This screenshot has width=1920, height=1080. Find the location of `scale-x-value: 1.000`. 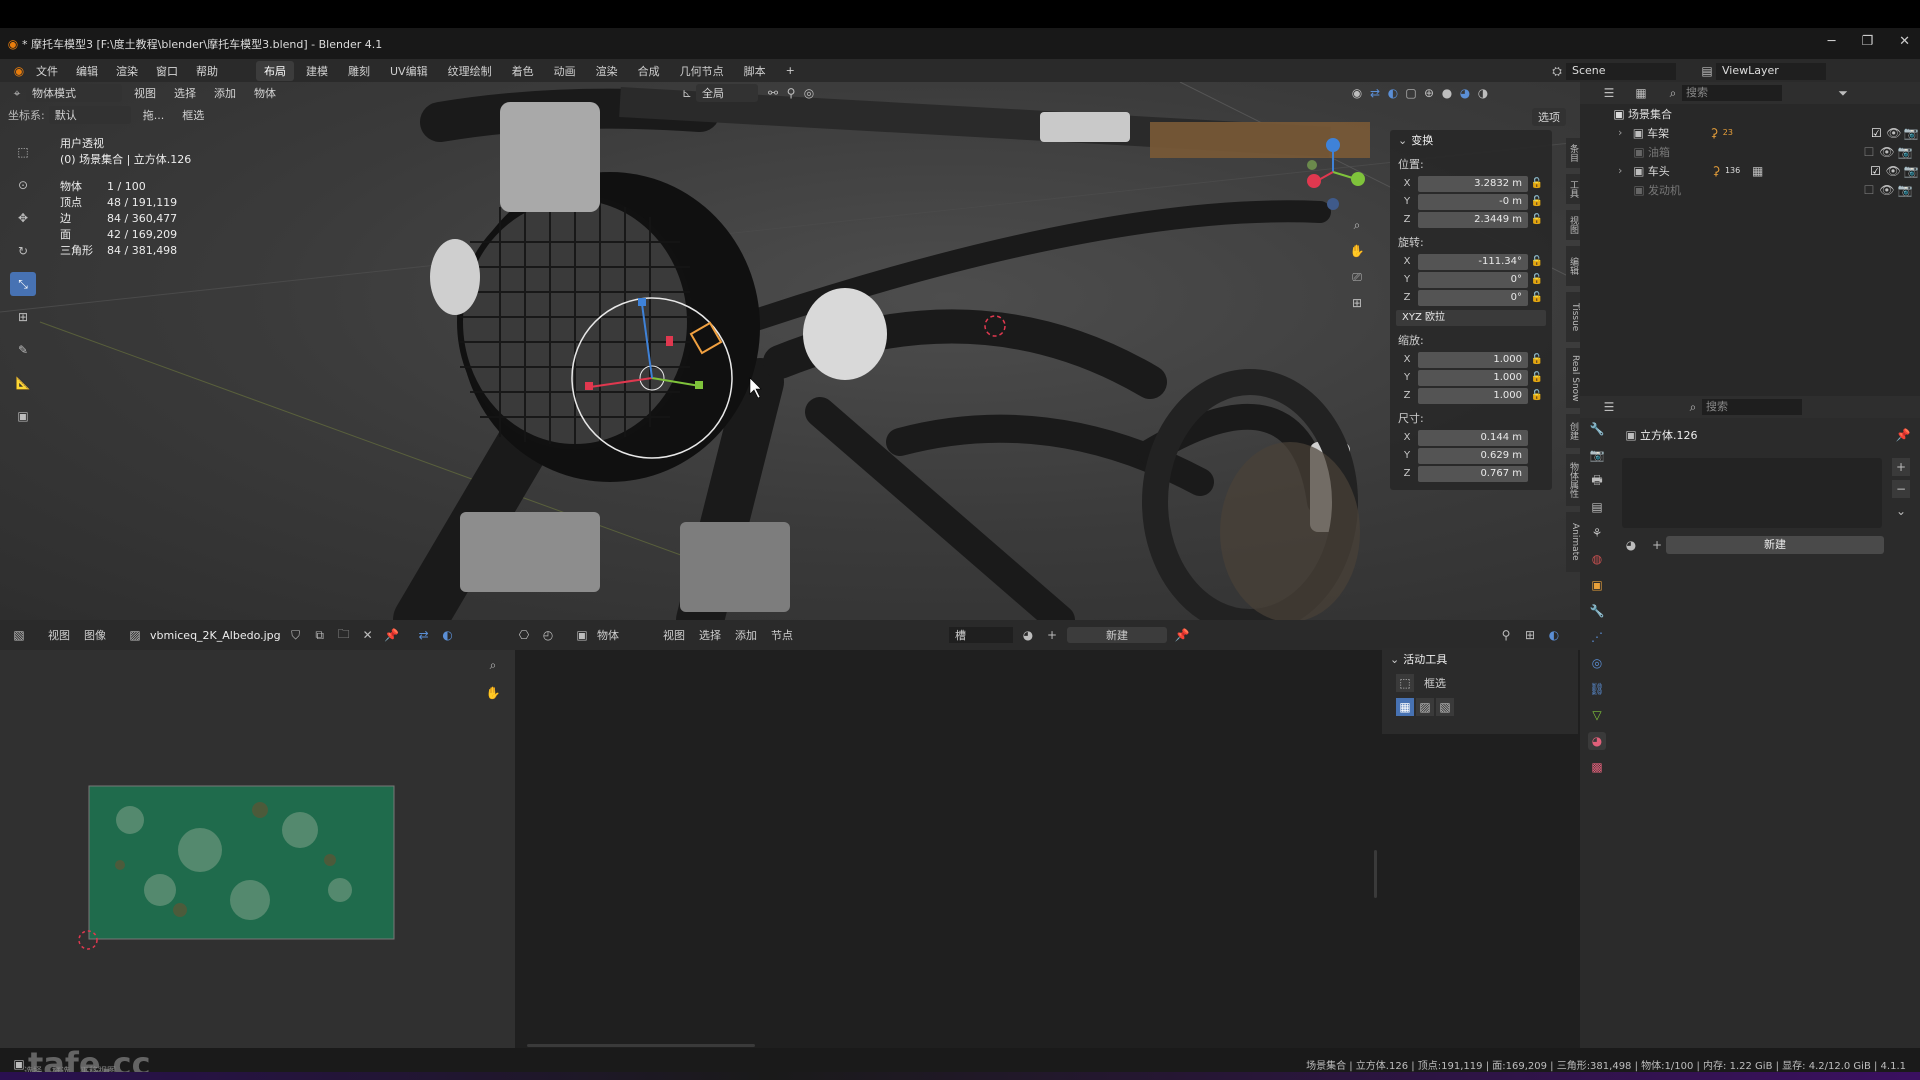

scale-x-value: 1.000 is located at coordinates (1473, 359).